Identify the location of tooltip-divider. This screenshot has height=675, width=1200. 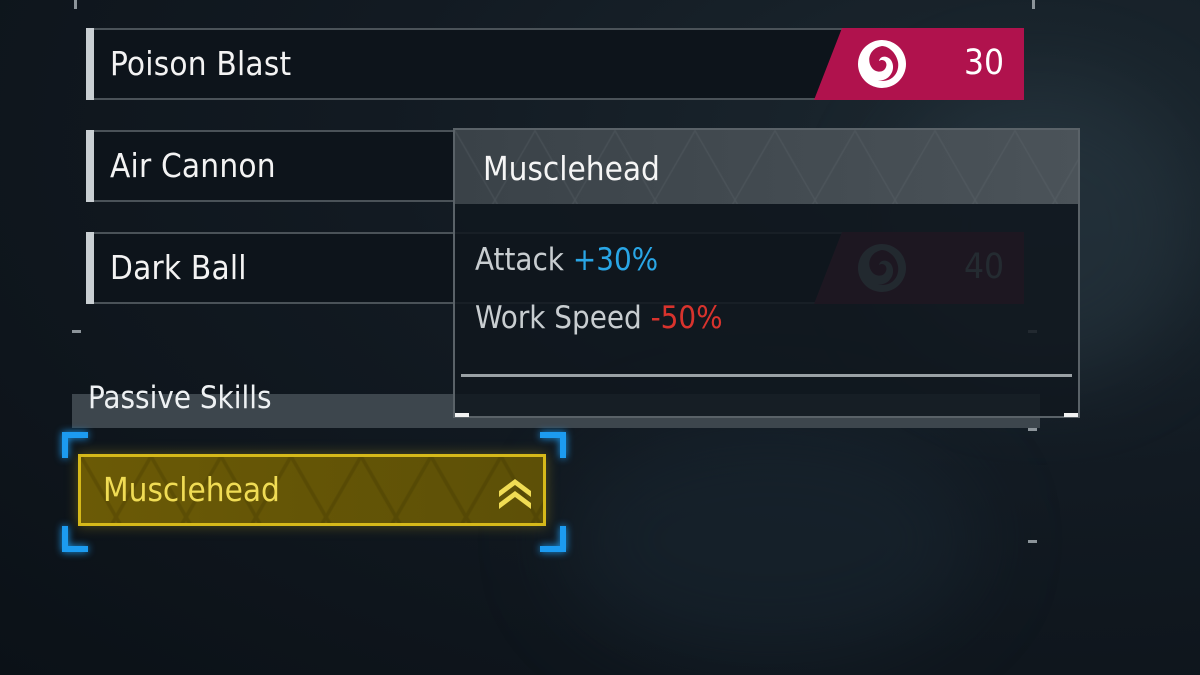
(766, 375).